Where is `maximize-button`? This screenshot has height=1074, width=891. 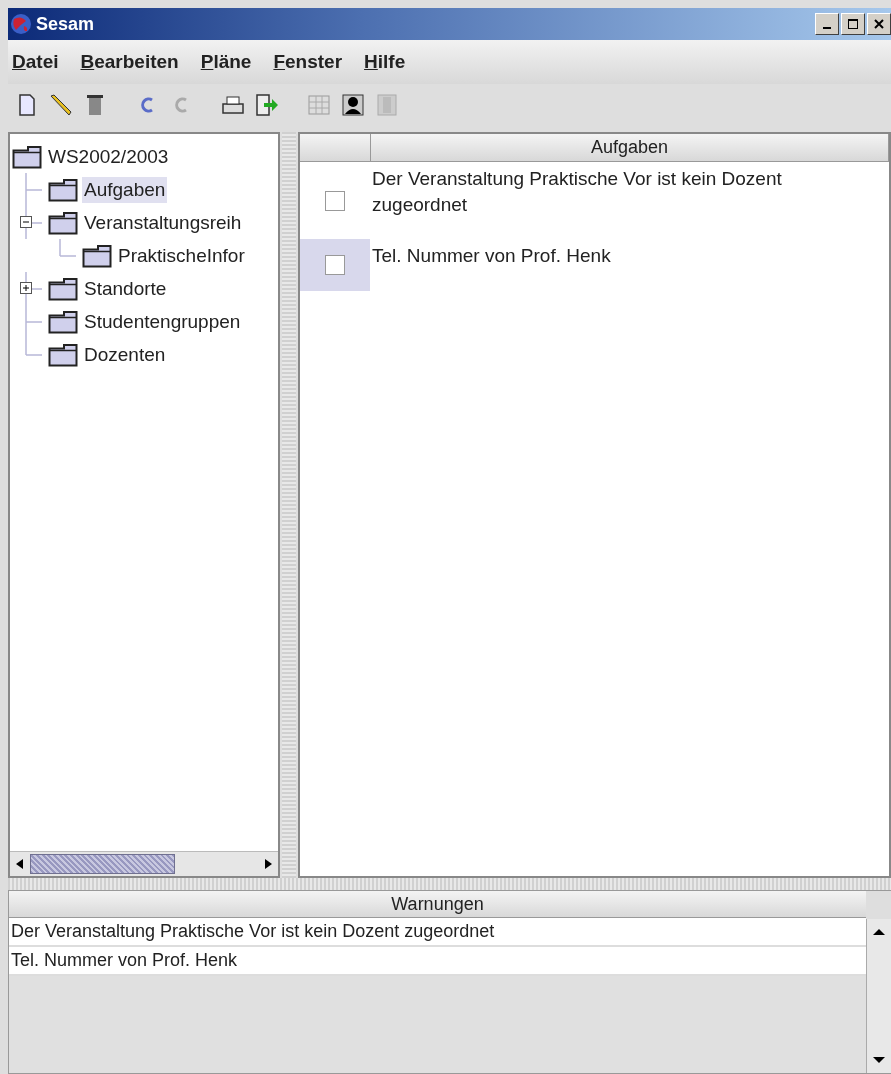 maximize-button is located at coordinates (853, 24).